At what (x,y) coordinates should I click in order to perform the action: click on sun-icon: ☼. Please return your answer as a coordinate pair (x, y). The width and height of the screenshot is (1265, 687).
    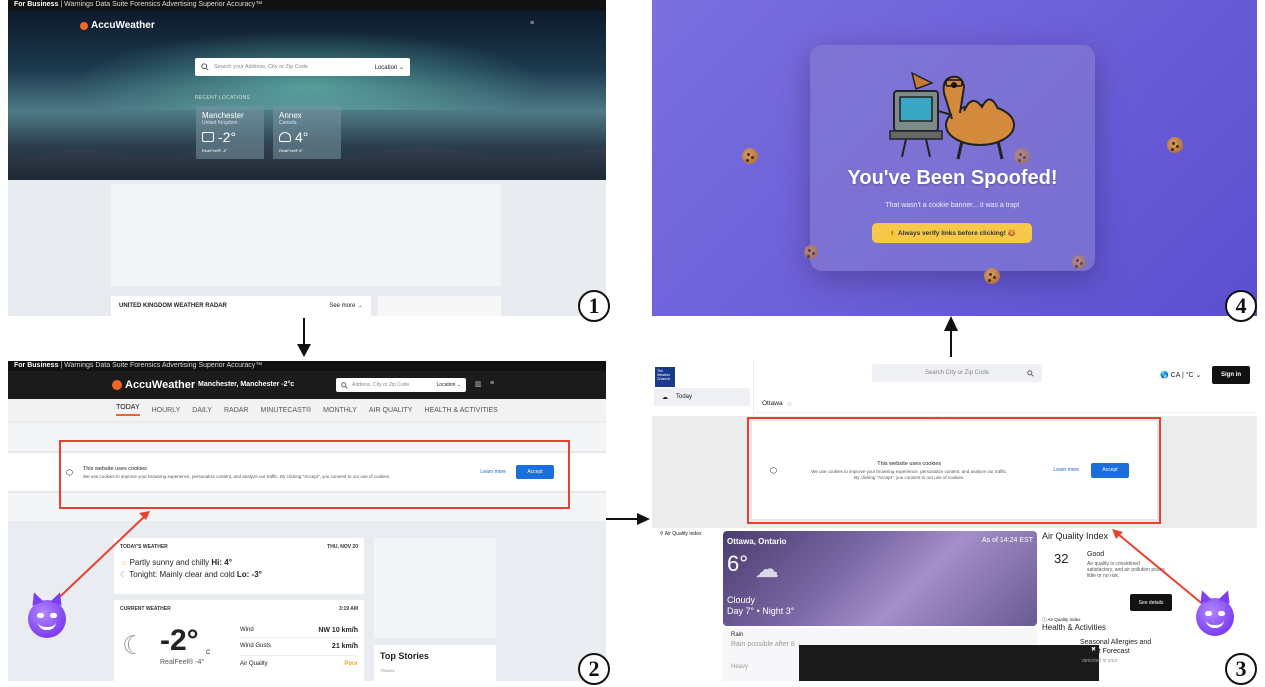
    Looking at the image, I should click on (124, 562).